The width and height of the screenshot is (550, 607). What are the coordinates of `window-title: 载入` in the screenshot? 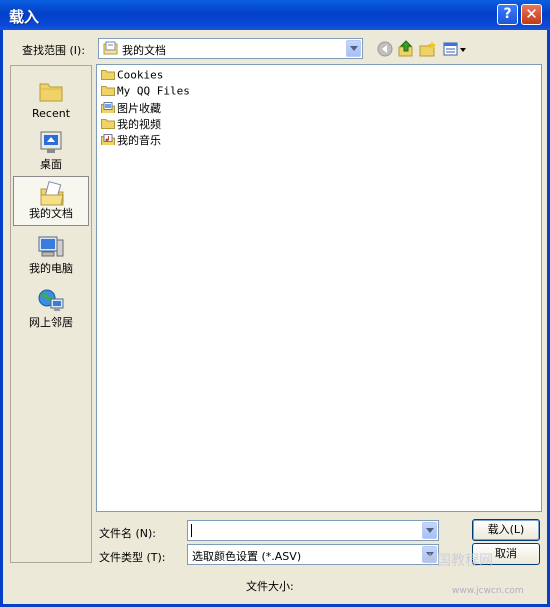 It's located at (24, 17).